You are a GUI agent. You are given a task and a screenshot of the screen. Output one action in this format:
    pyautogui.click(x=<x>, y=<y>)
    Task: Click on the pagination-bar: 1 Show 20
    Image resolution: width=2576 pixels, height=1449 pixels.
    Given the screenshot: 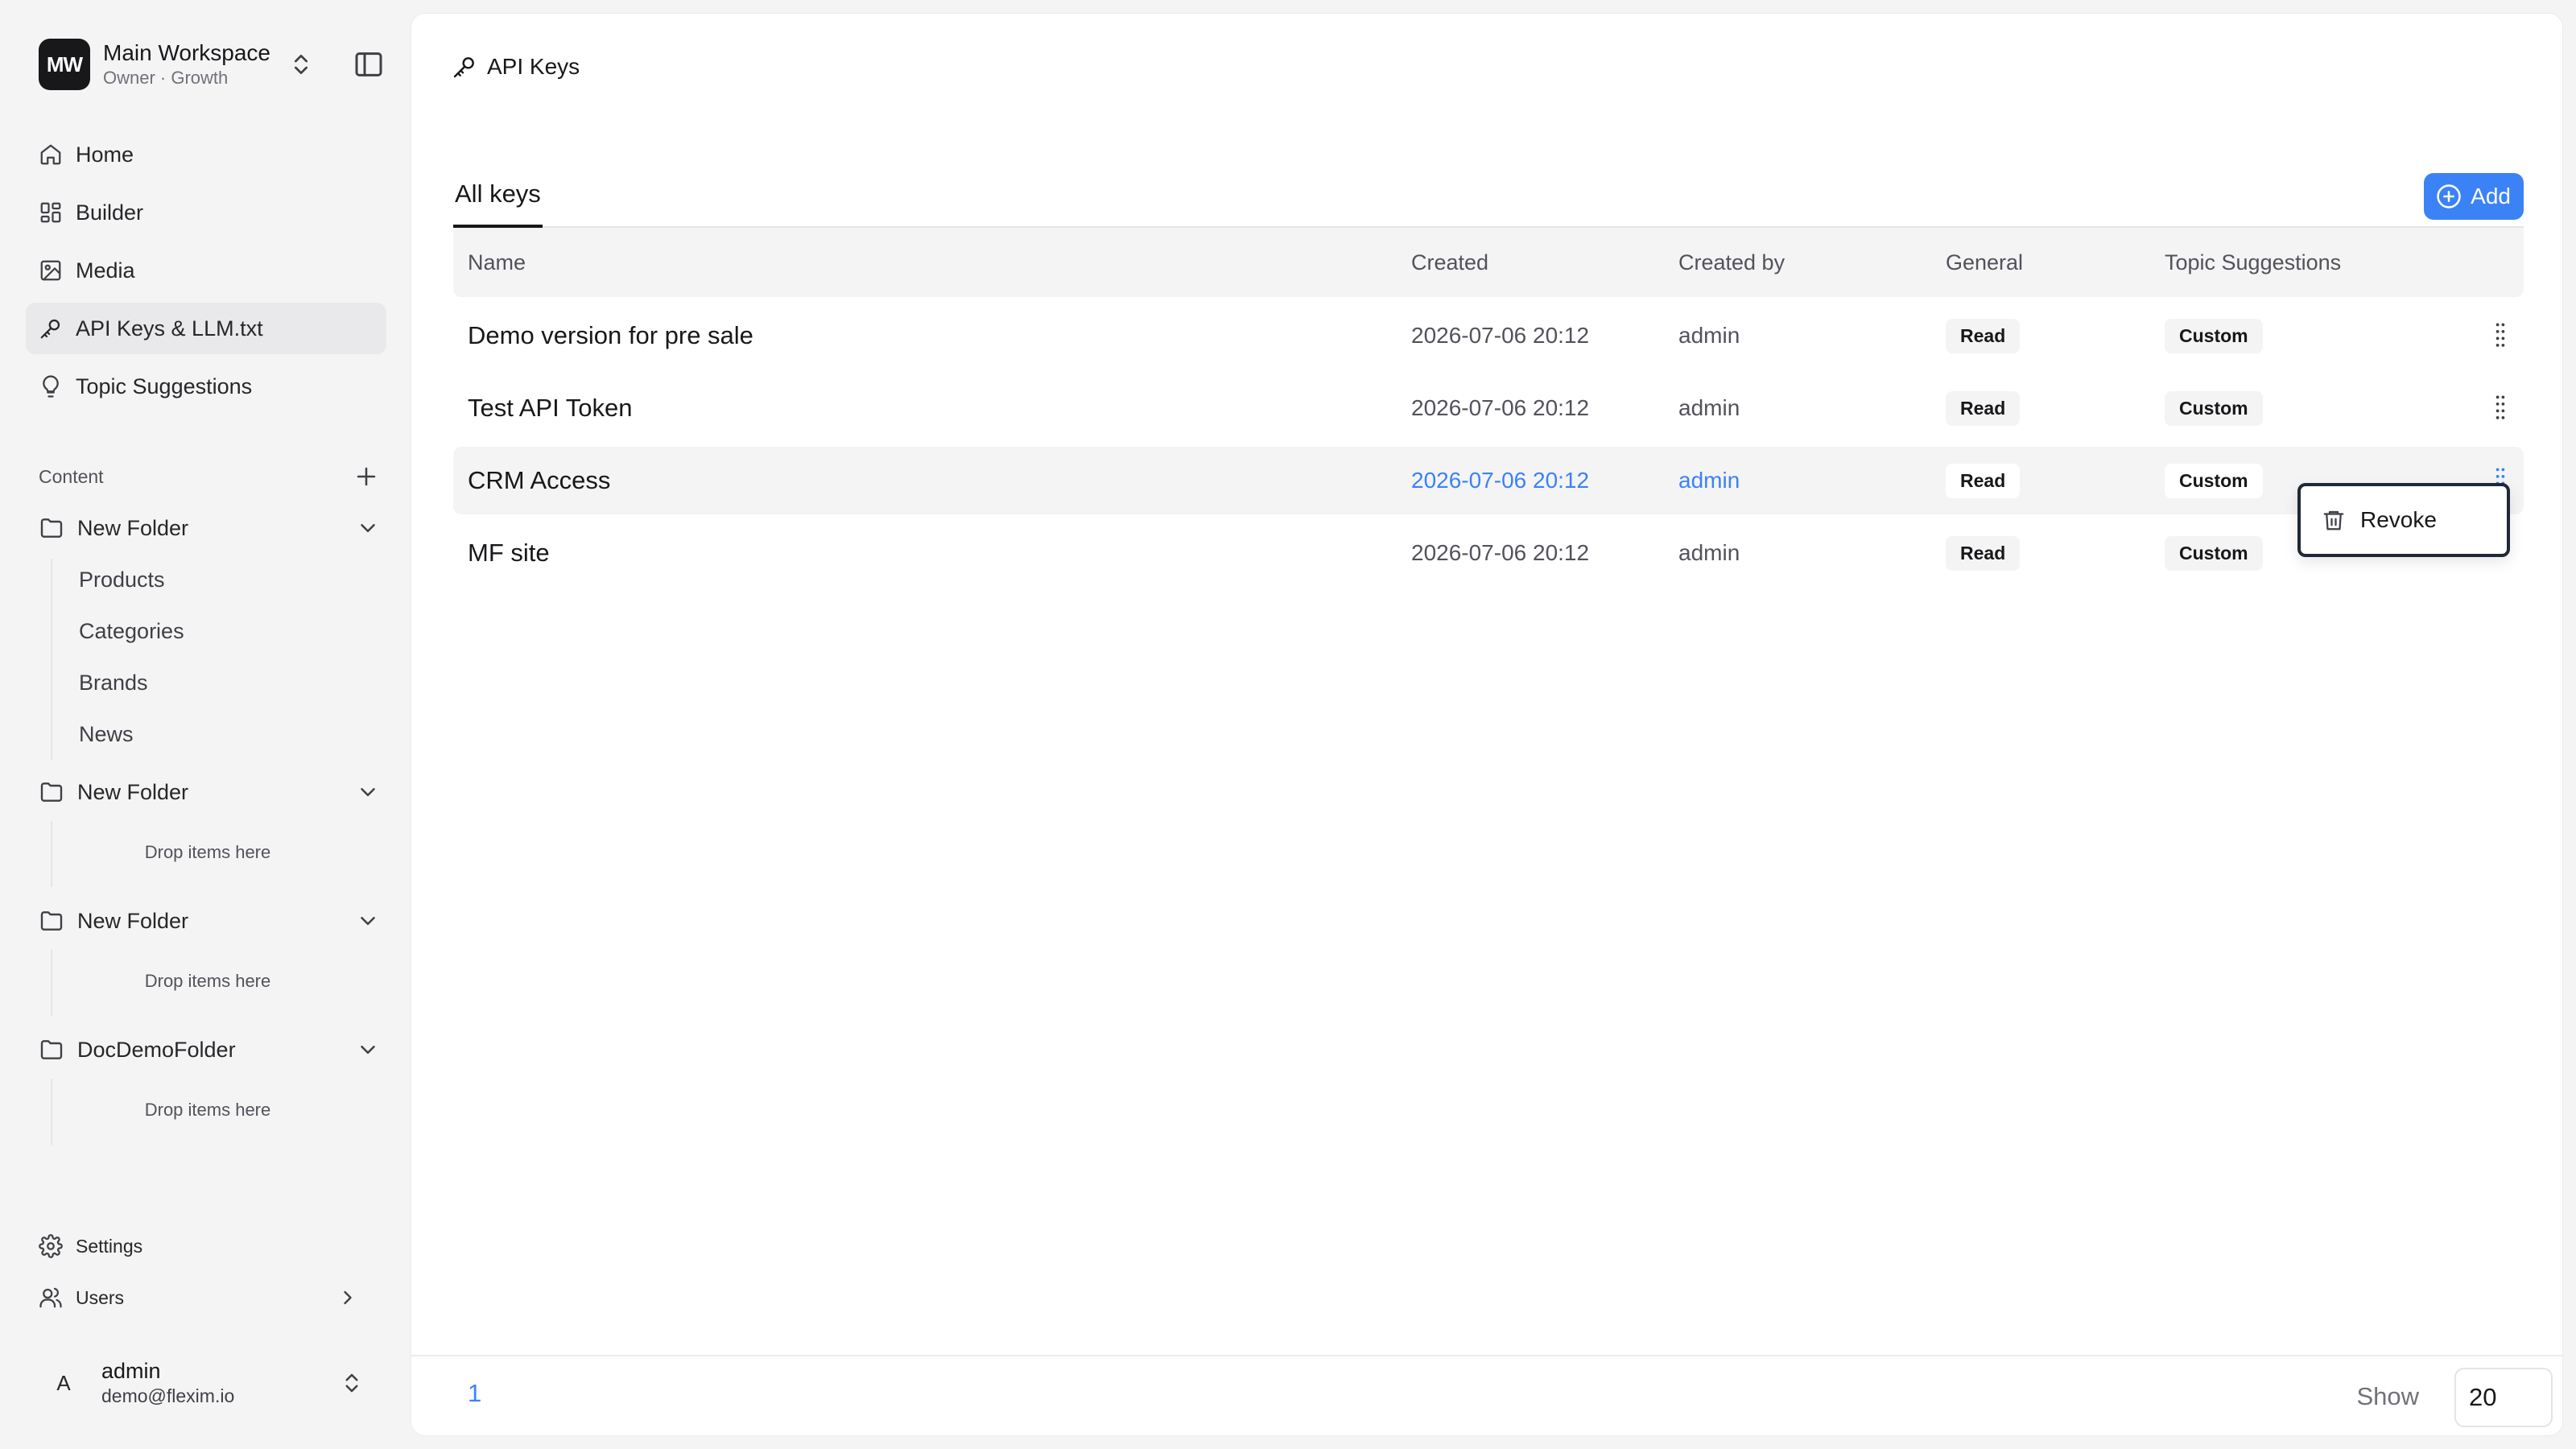 What is the action you would take?
    pyautogui.click(x=1486, y=1395)
    